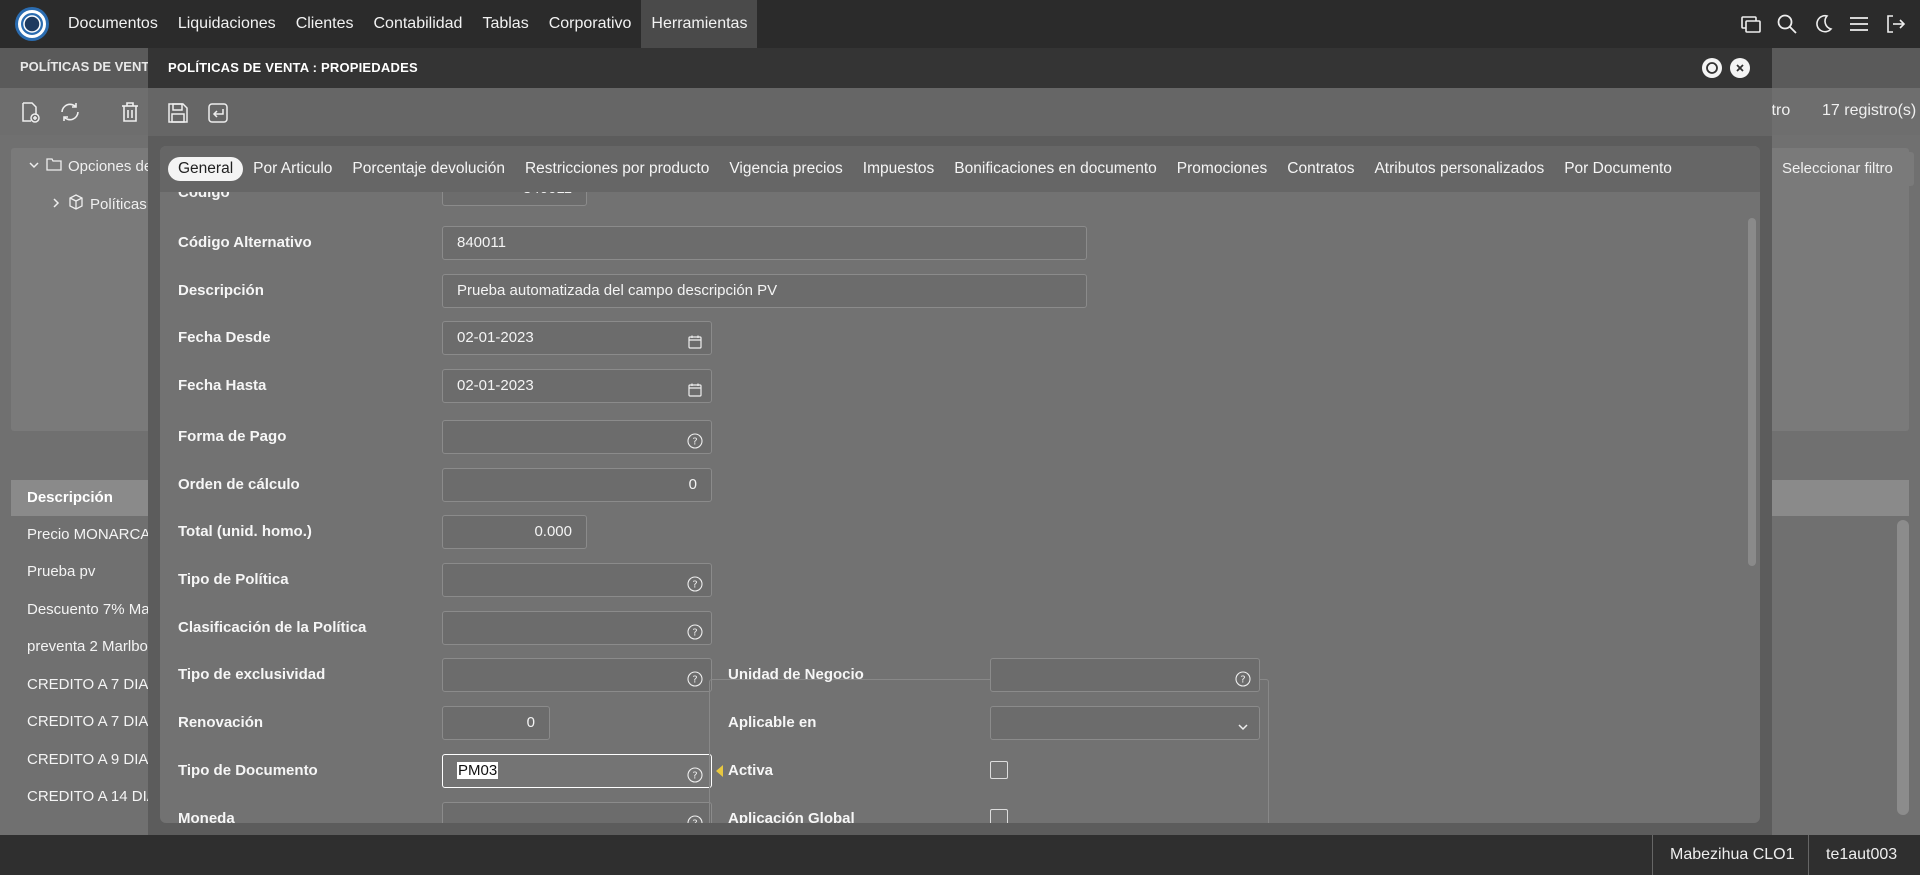  What do you see at coordinates (92, 796) in the screenshot?
I see `row-cell: CREDITO A 14 DIA` at bounding box center [92, 796].